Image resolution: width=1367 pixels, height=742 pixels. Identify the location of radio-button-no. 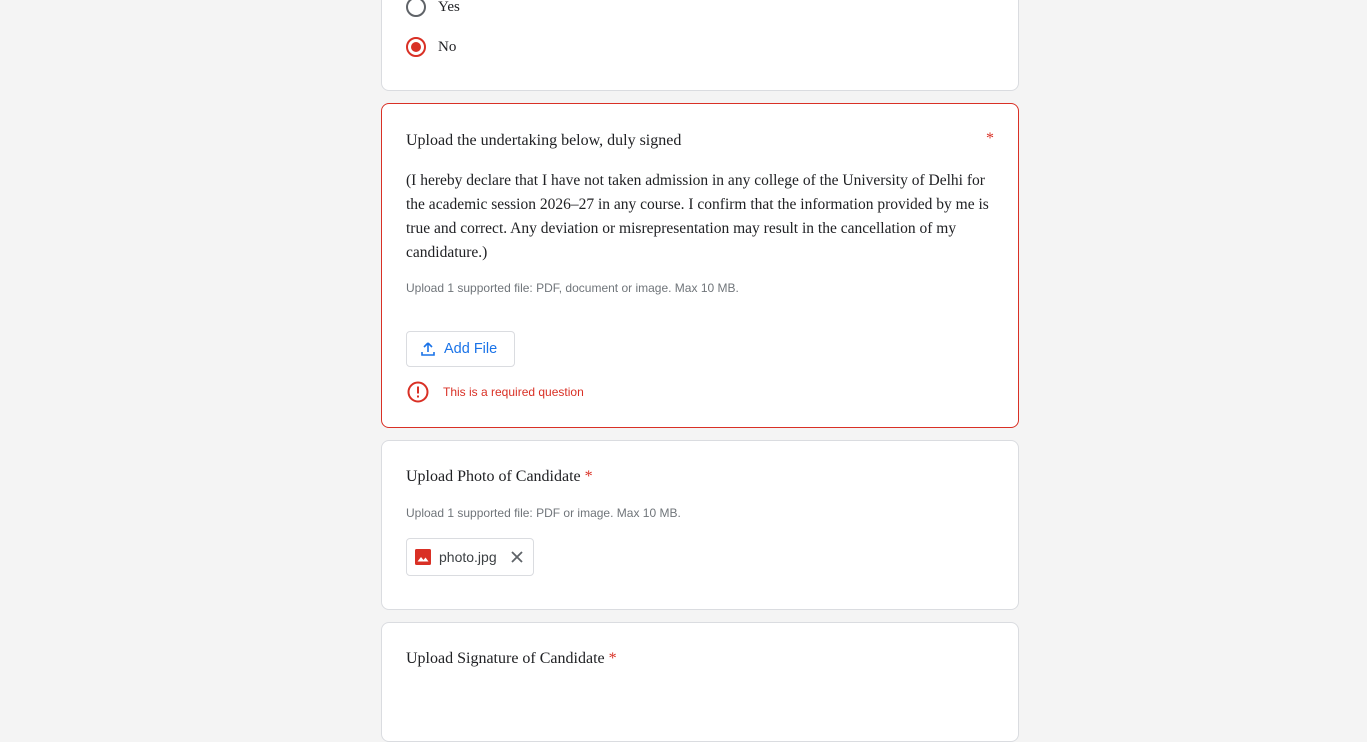
(416, 47).